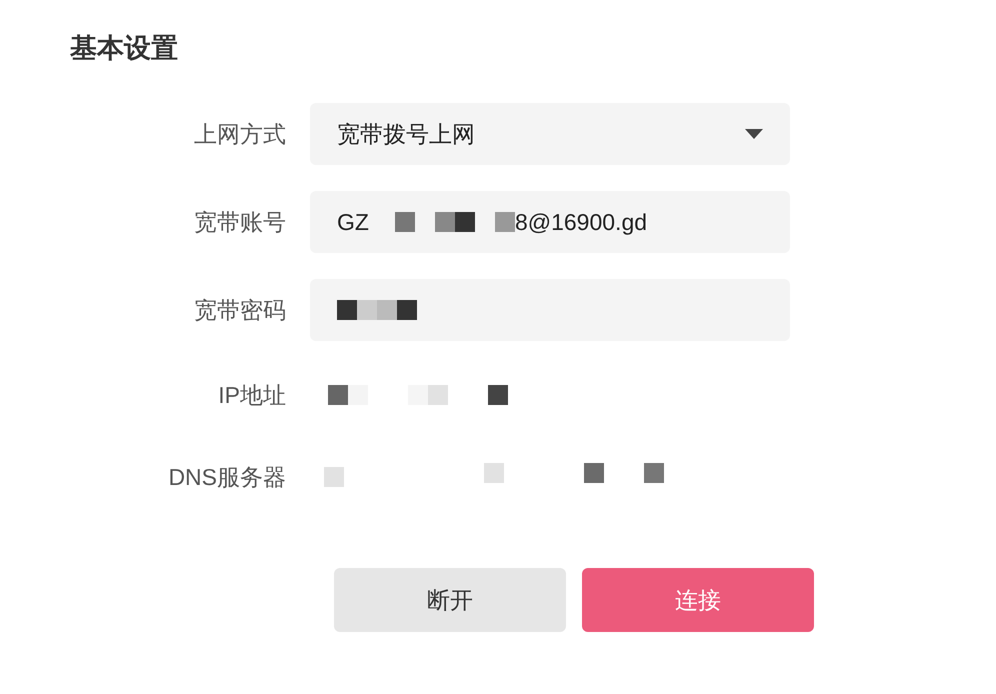  I want to click on field-label: IP地址, so click(252, 395).